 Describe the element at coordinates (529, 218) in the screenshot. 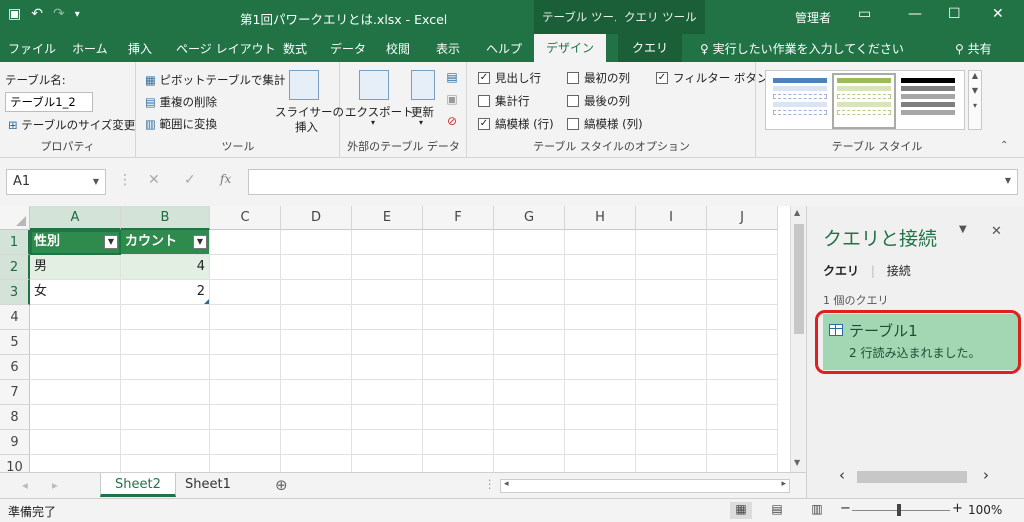

I see `column-header-g: G` at that location.